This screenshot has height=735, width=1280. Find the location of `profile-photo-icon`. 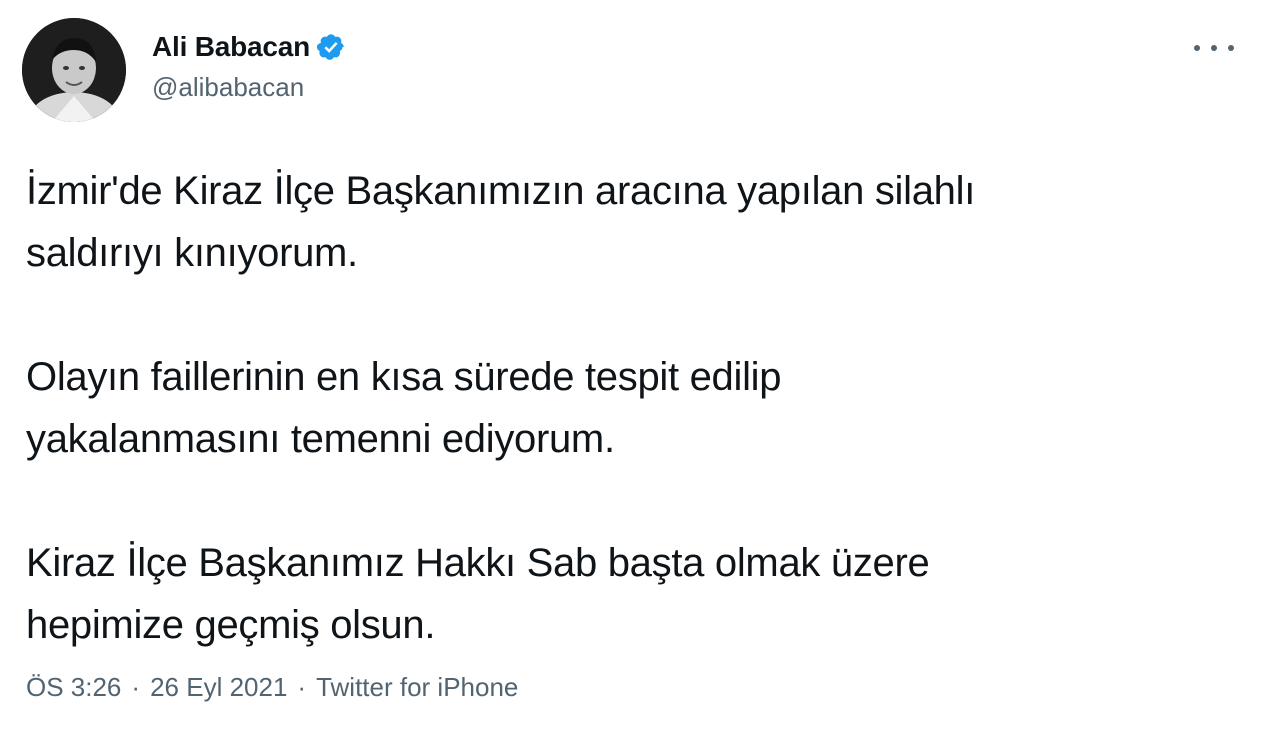

profile-photo-icon is located at coordinates (74, 70).